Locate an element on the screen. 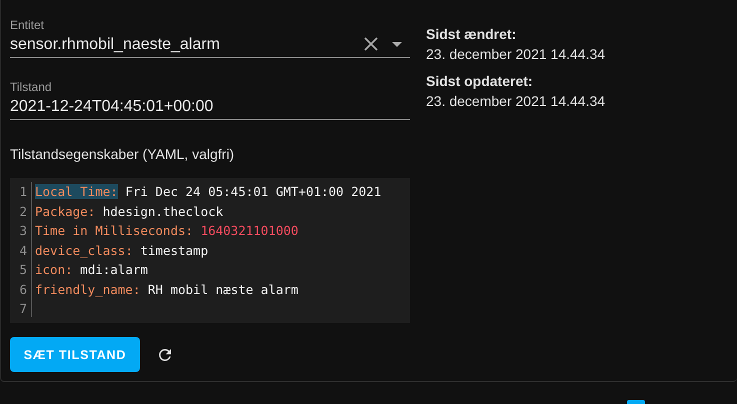  state-field: Tilstand 2021-12-24T04:45:01+00:00 is located at coordinates (210, 99).